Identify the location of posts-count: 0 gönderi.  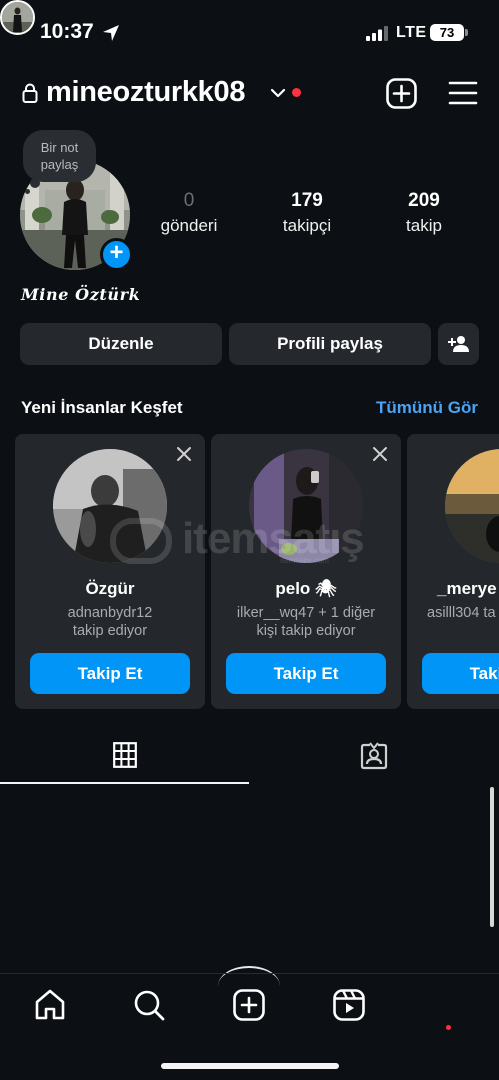
(189, 213).